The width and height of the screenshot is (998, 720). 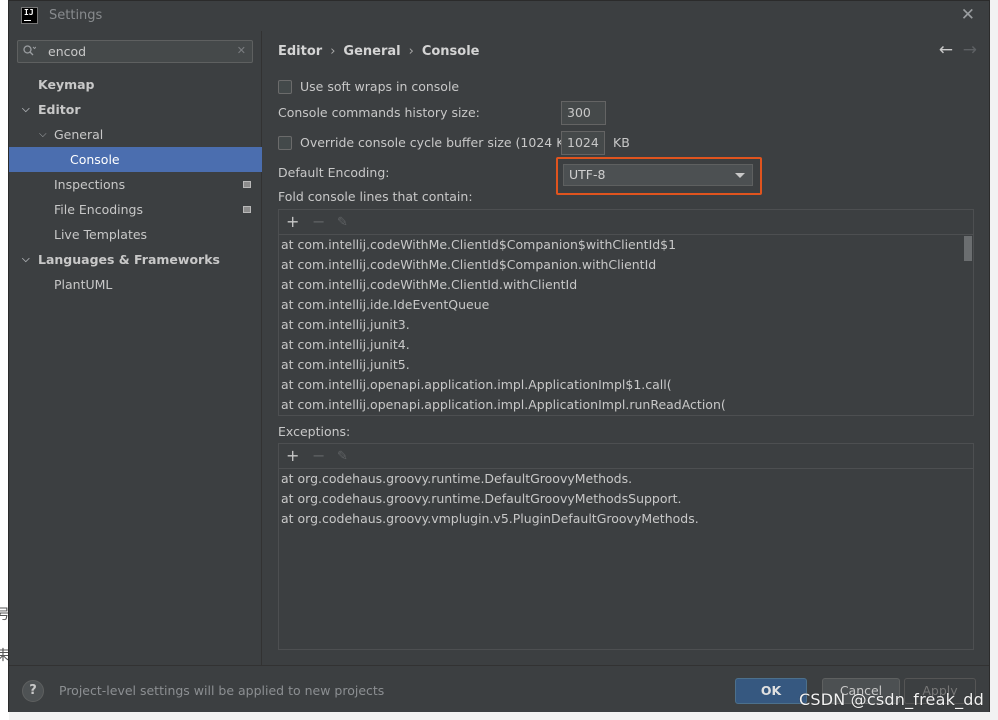 I want to click on sidebar-item-console: Console, so click(x=135, y=159).